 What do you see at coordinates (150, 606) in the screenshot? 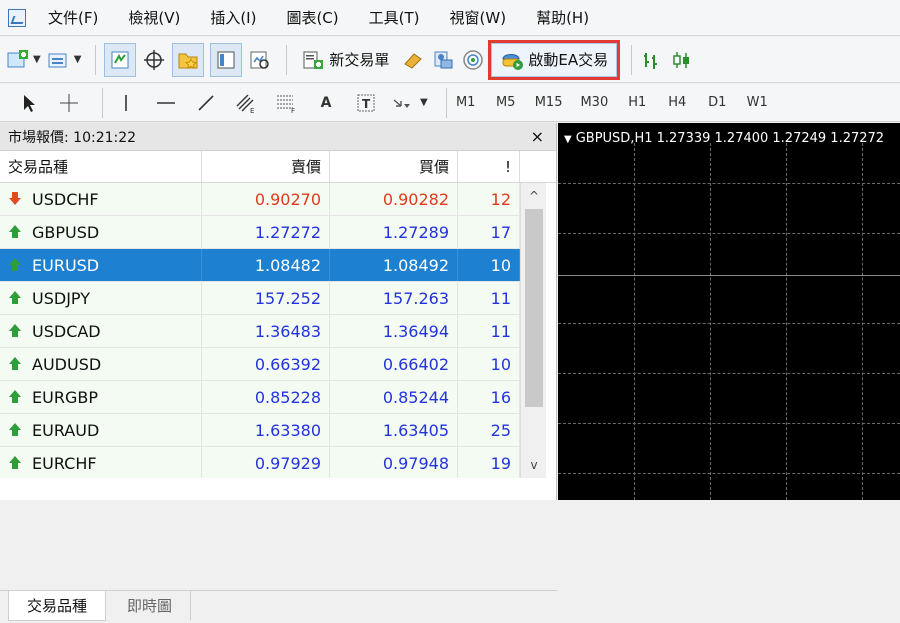
I see `tab-tick-chart: 即時圖` at bounding box center [150, 606].